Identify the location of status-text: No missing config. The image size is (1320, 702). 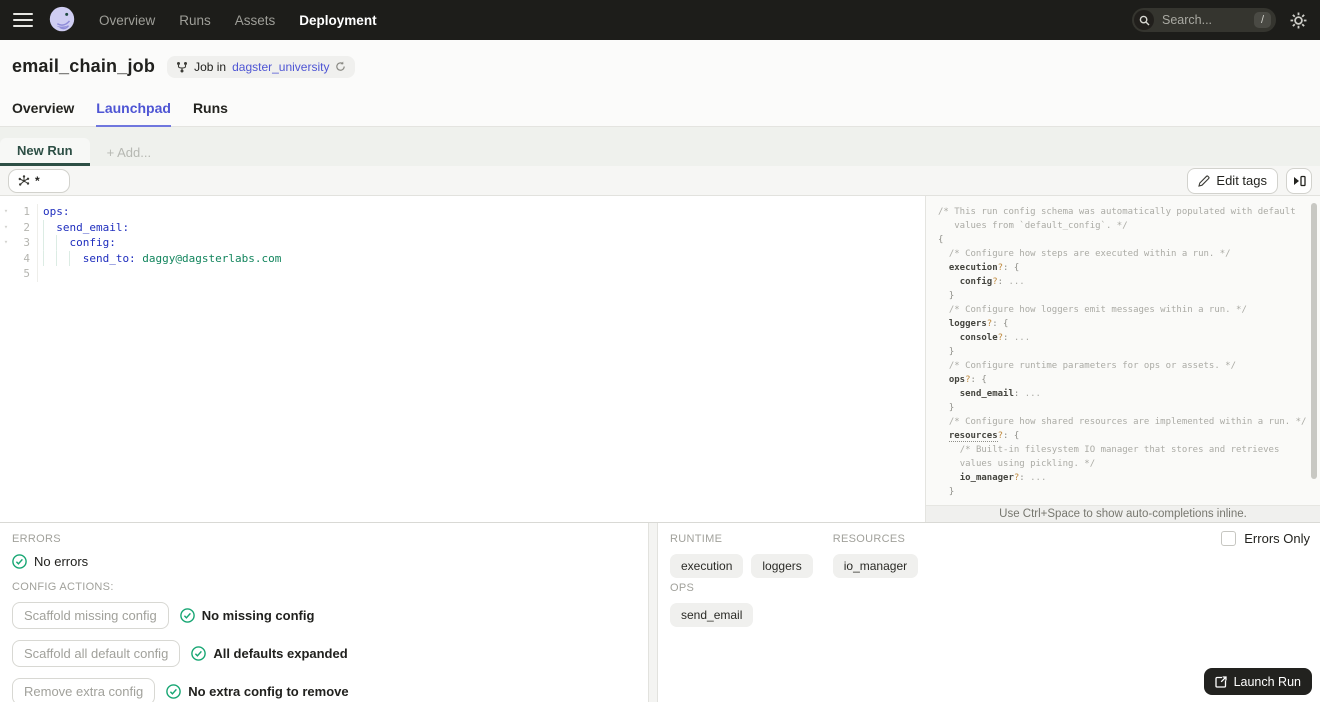
(258, 615).